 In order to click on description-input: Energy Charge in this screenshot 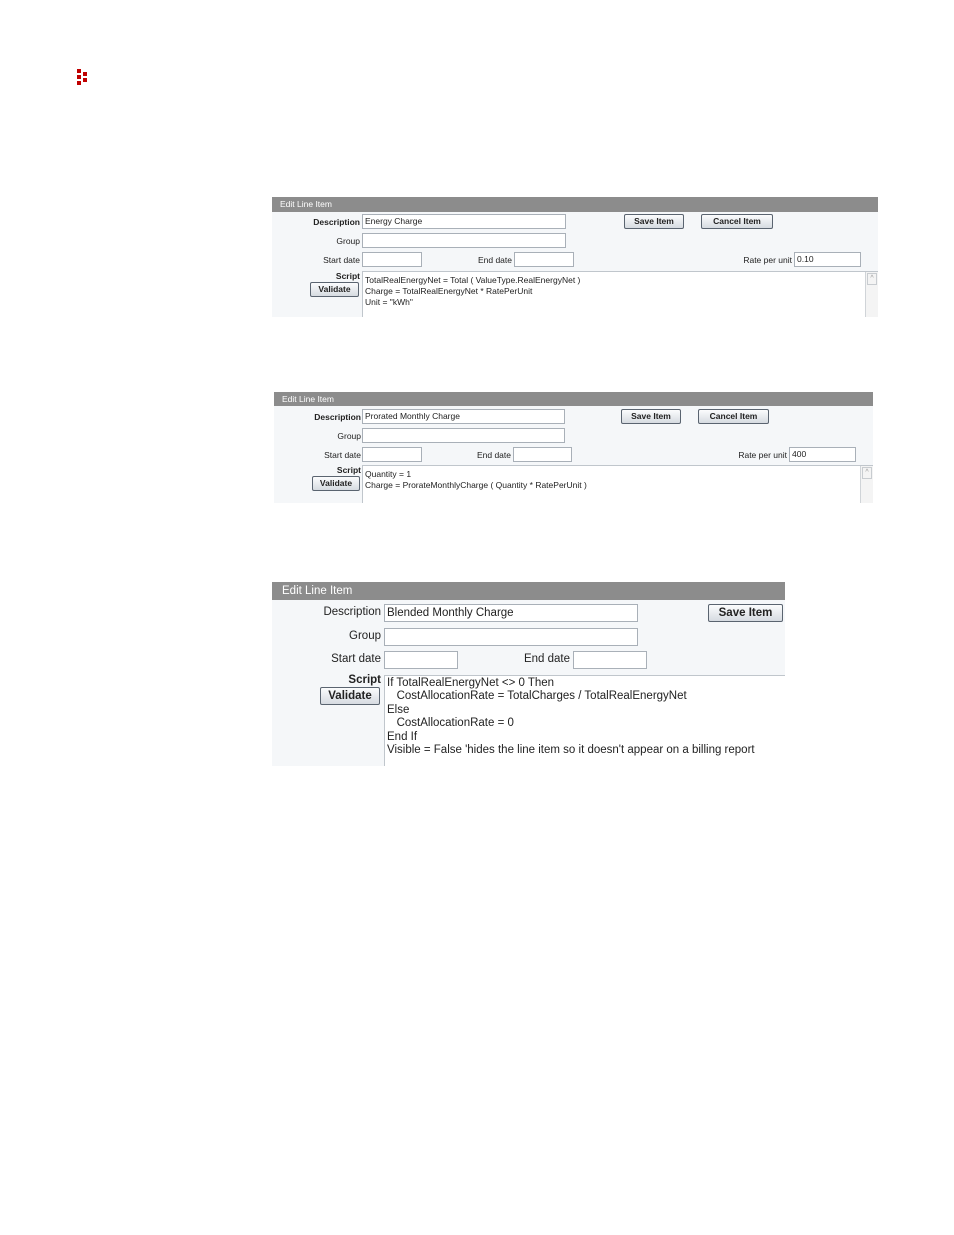, I will do `click(464, 221)`.